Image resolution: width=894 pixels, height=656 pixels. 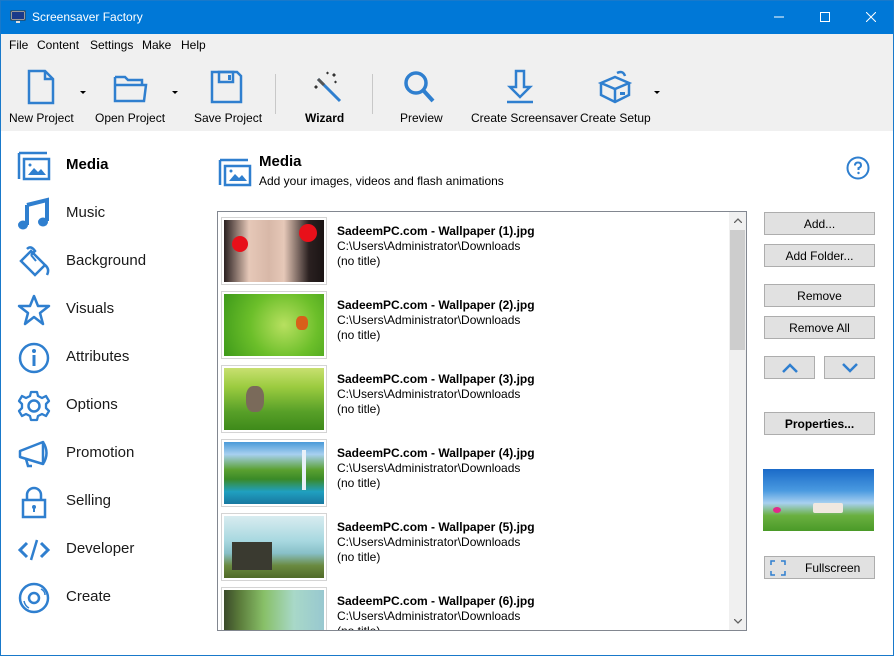 I want to click on sidebar-item-attributes: Attributes, so click(x=101, y=357).